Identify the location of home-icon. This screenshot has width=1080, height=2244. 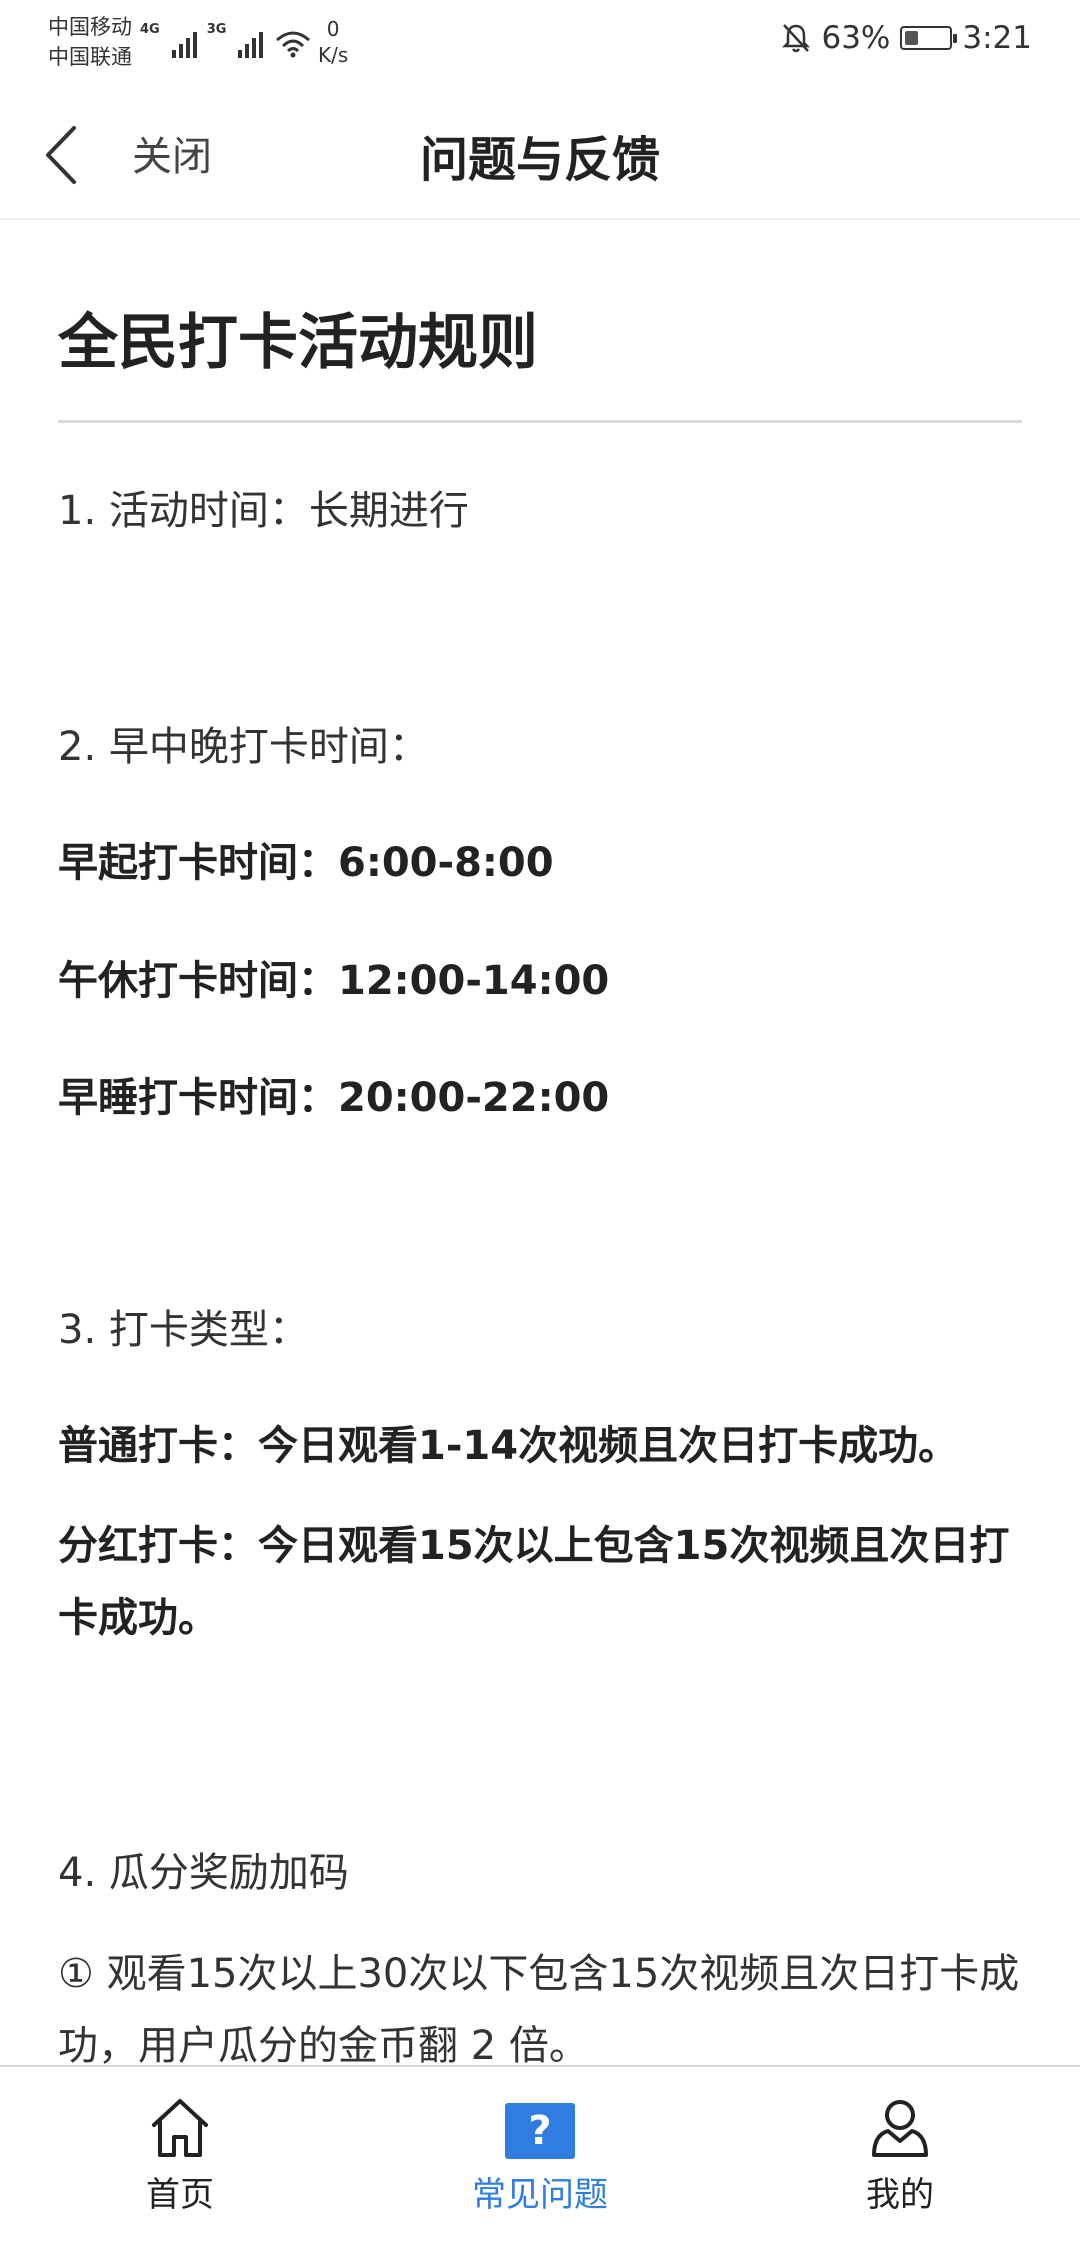
(180, 2128).